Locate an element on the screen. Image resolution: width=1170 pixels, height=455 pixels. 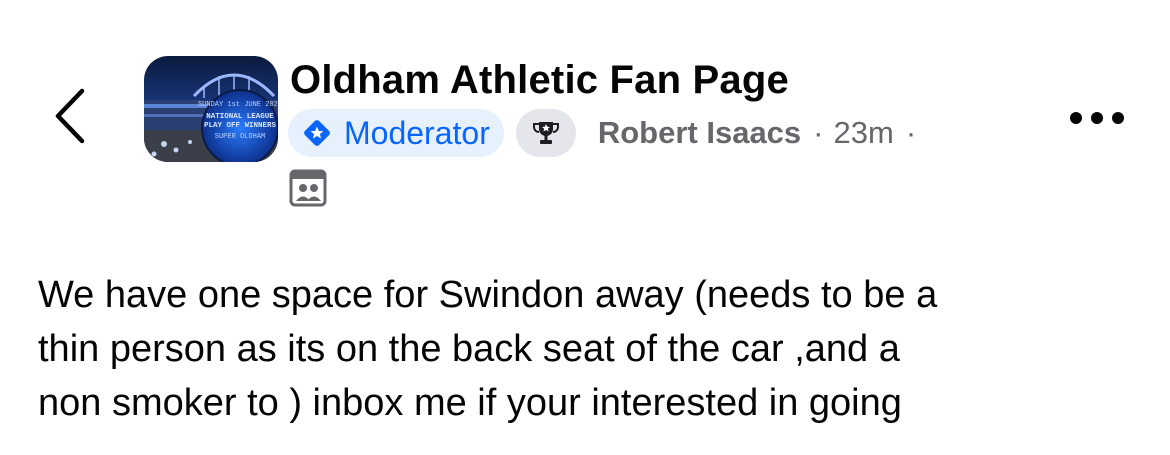
moderator-label: Moderator is located at coordinates (417, 132).